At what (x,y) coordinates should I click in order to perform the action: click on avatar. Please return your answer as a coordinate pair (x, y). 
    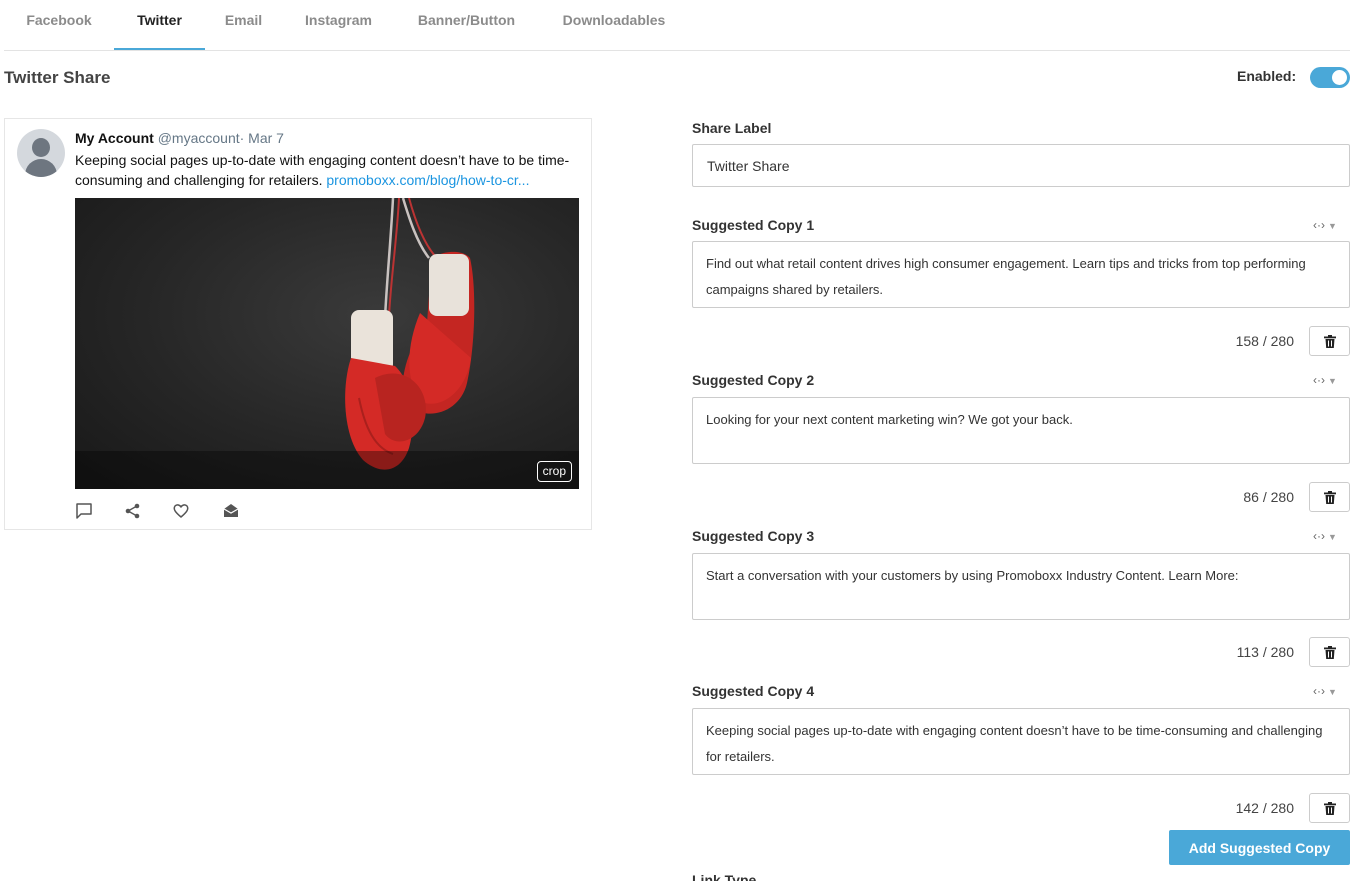
    Looking at the image, I should click on (41, 153).